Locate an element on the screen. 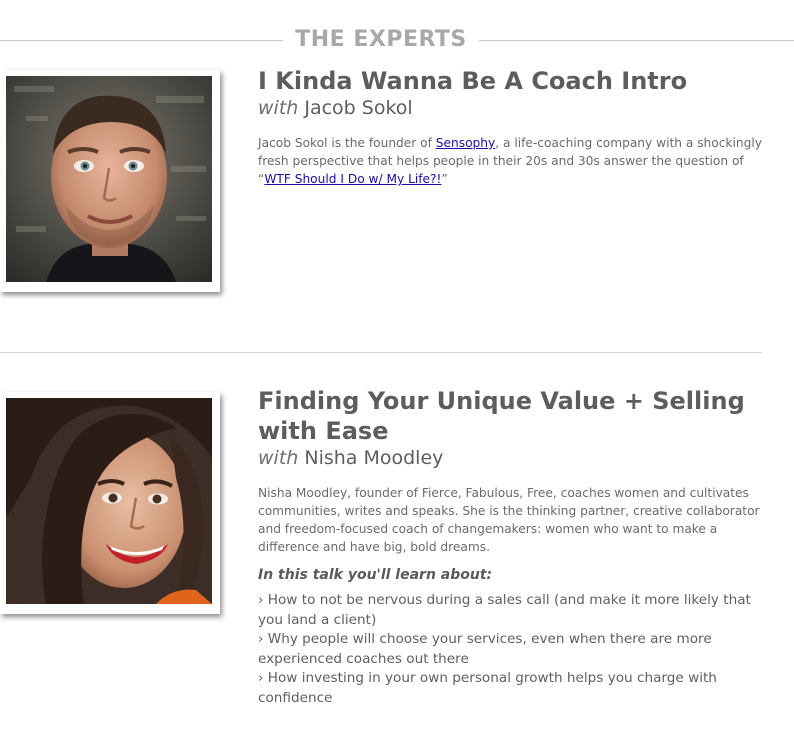  expert-photo-jacob-sokol is located at coordinates (109, 179).